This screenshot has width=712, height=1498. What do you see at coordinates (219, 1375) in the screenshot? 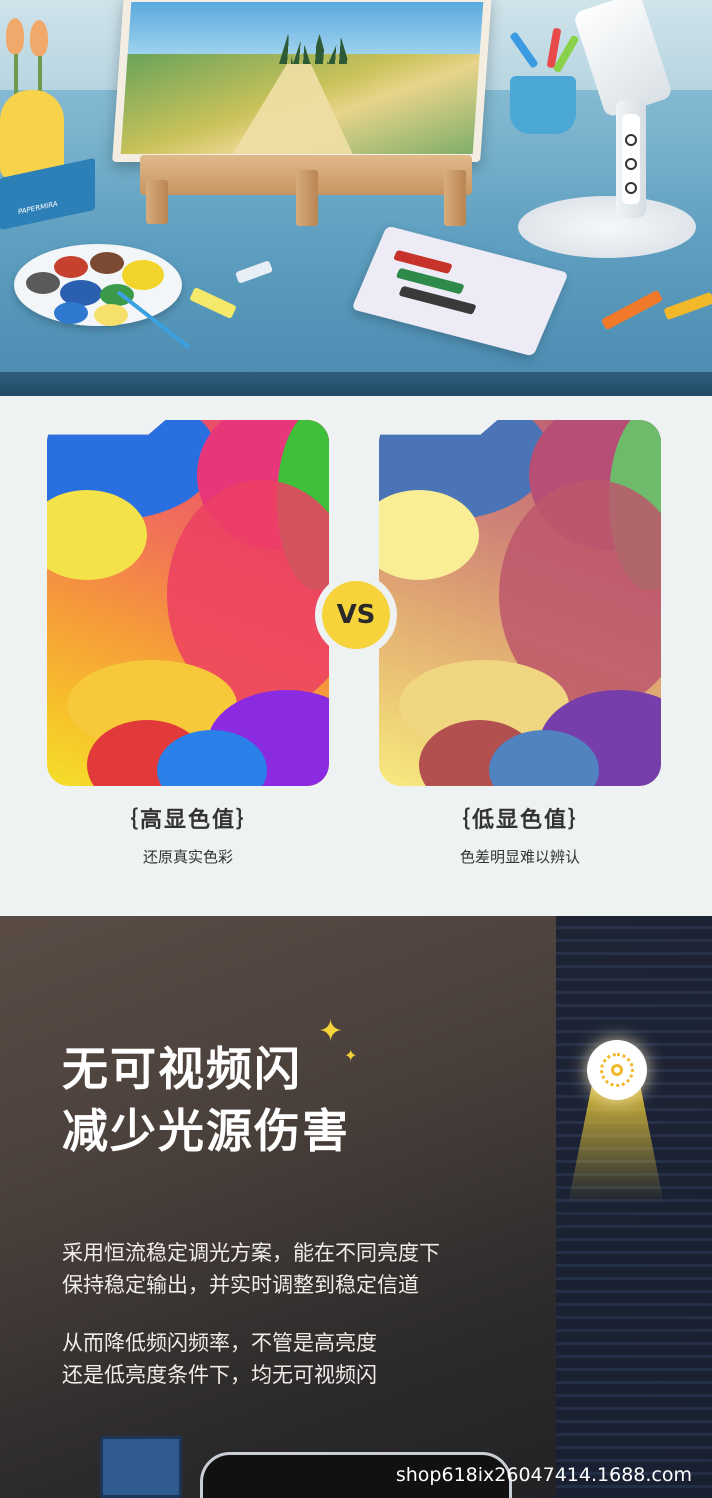
I see `paragraph-2-line-2: 还是低亮度条件下，均无可视频闪` at bounding box center [219, 1375].